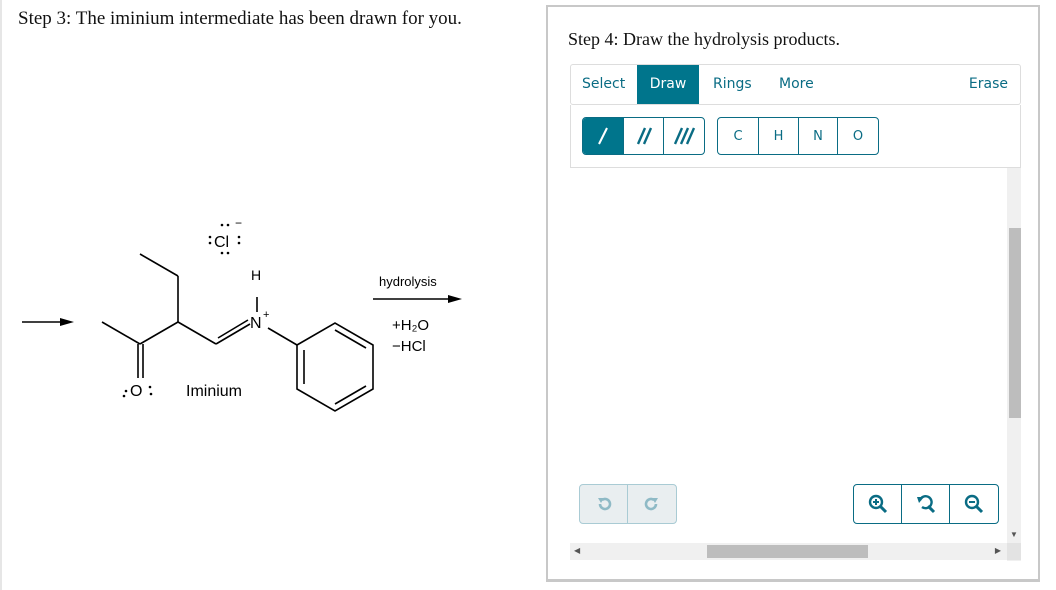  Describe the element at coordinates (1014, 534) in the screenshot. I see `scroll-down-arrow-icon: ▼` at that location.